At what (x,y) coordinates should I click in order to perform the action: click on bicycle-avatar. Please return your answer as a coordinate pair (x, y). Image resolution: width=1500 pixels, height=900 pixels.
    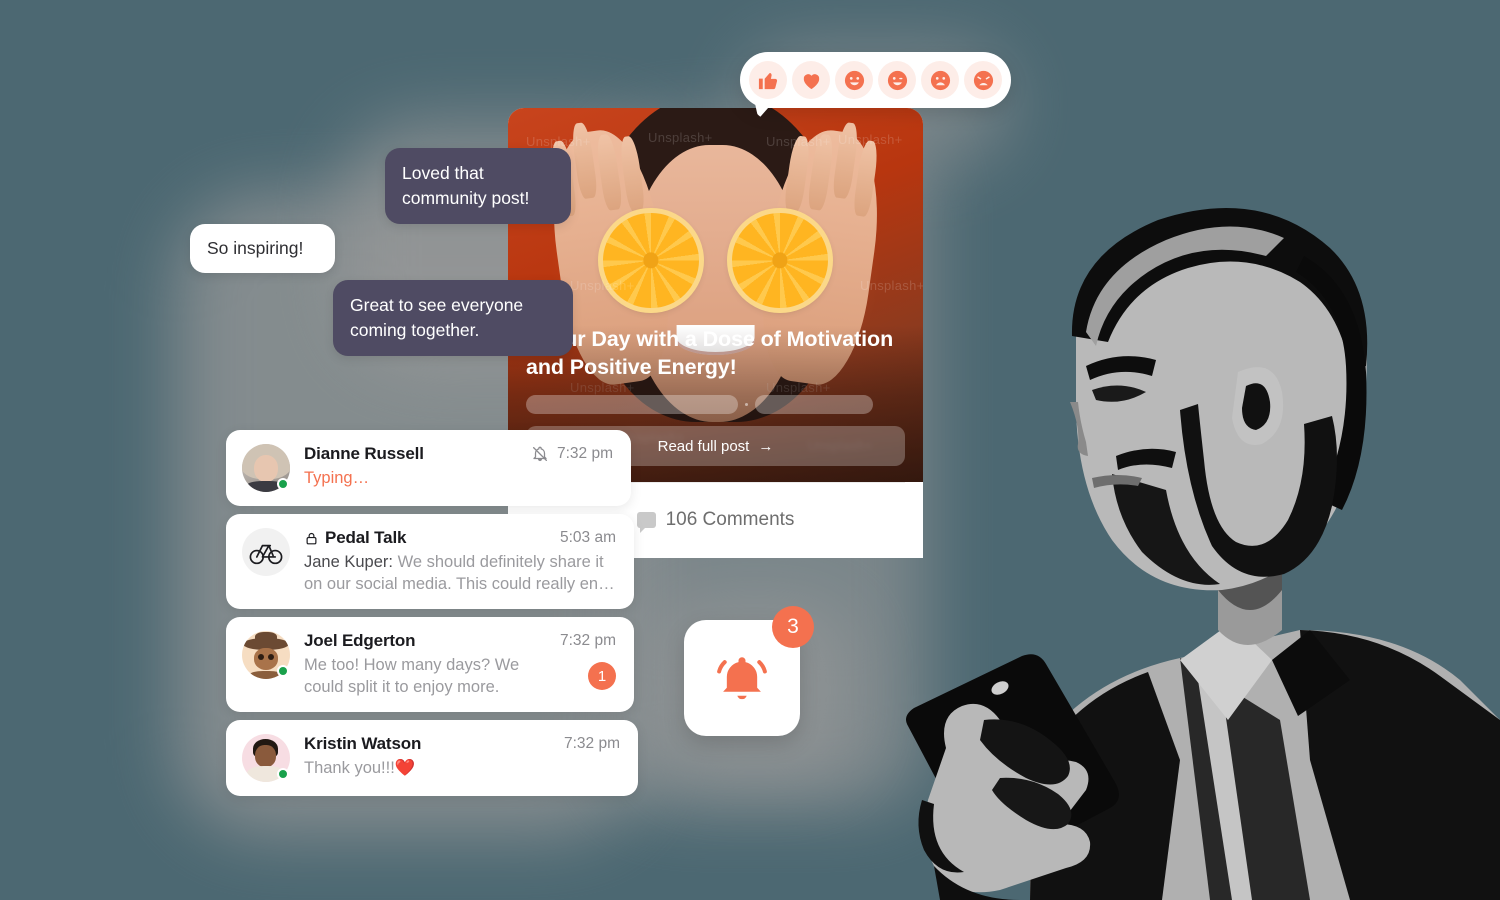
    Looking at the image, I should click on (266, 552).